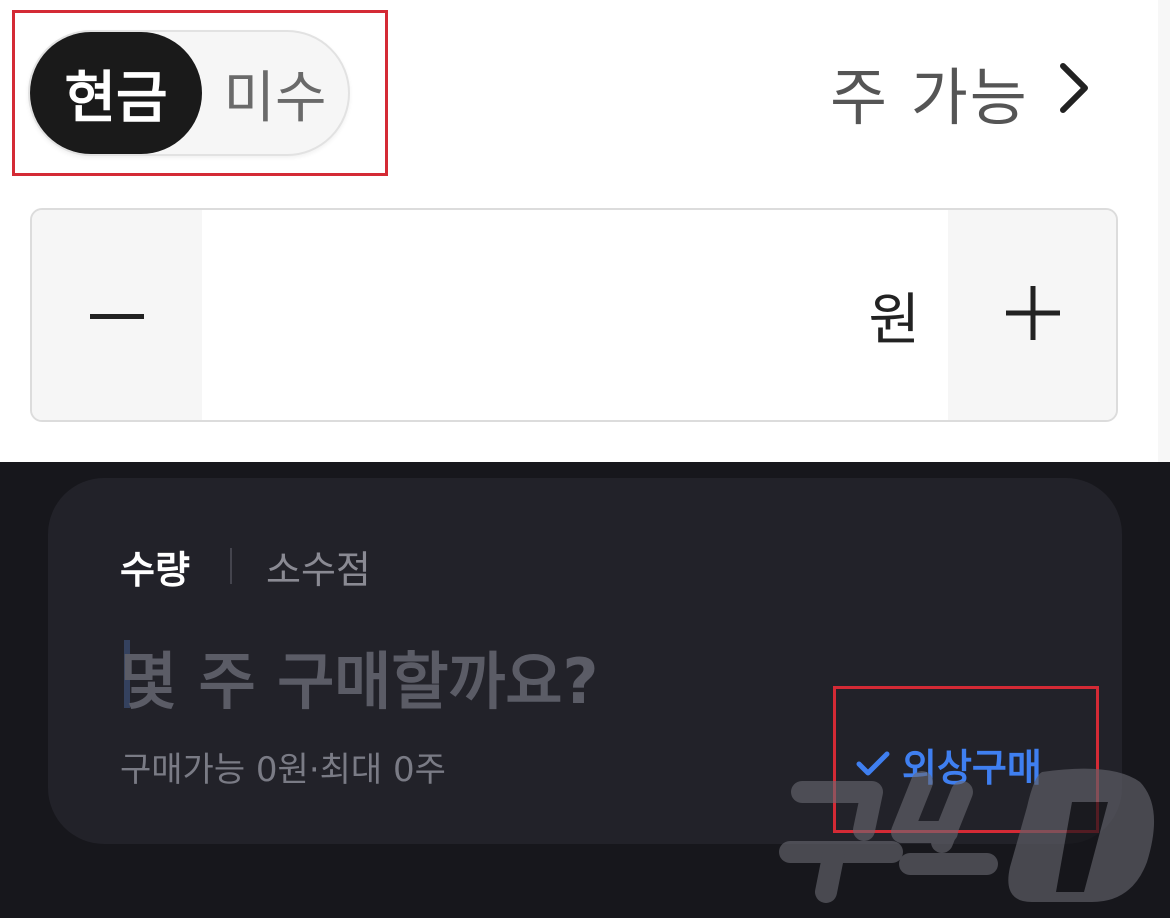 The height and width of the screenshot is (918, 1170). I want to click on currency-unit: 원, so click(894, 320).